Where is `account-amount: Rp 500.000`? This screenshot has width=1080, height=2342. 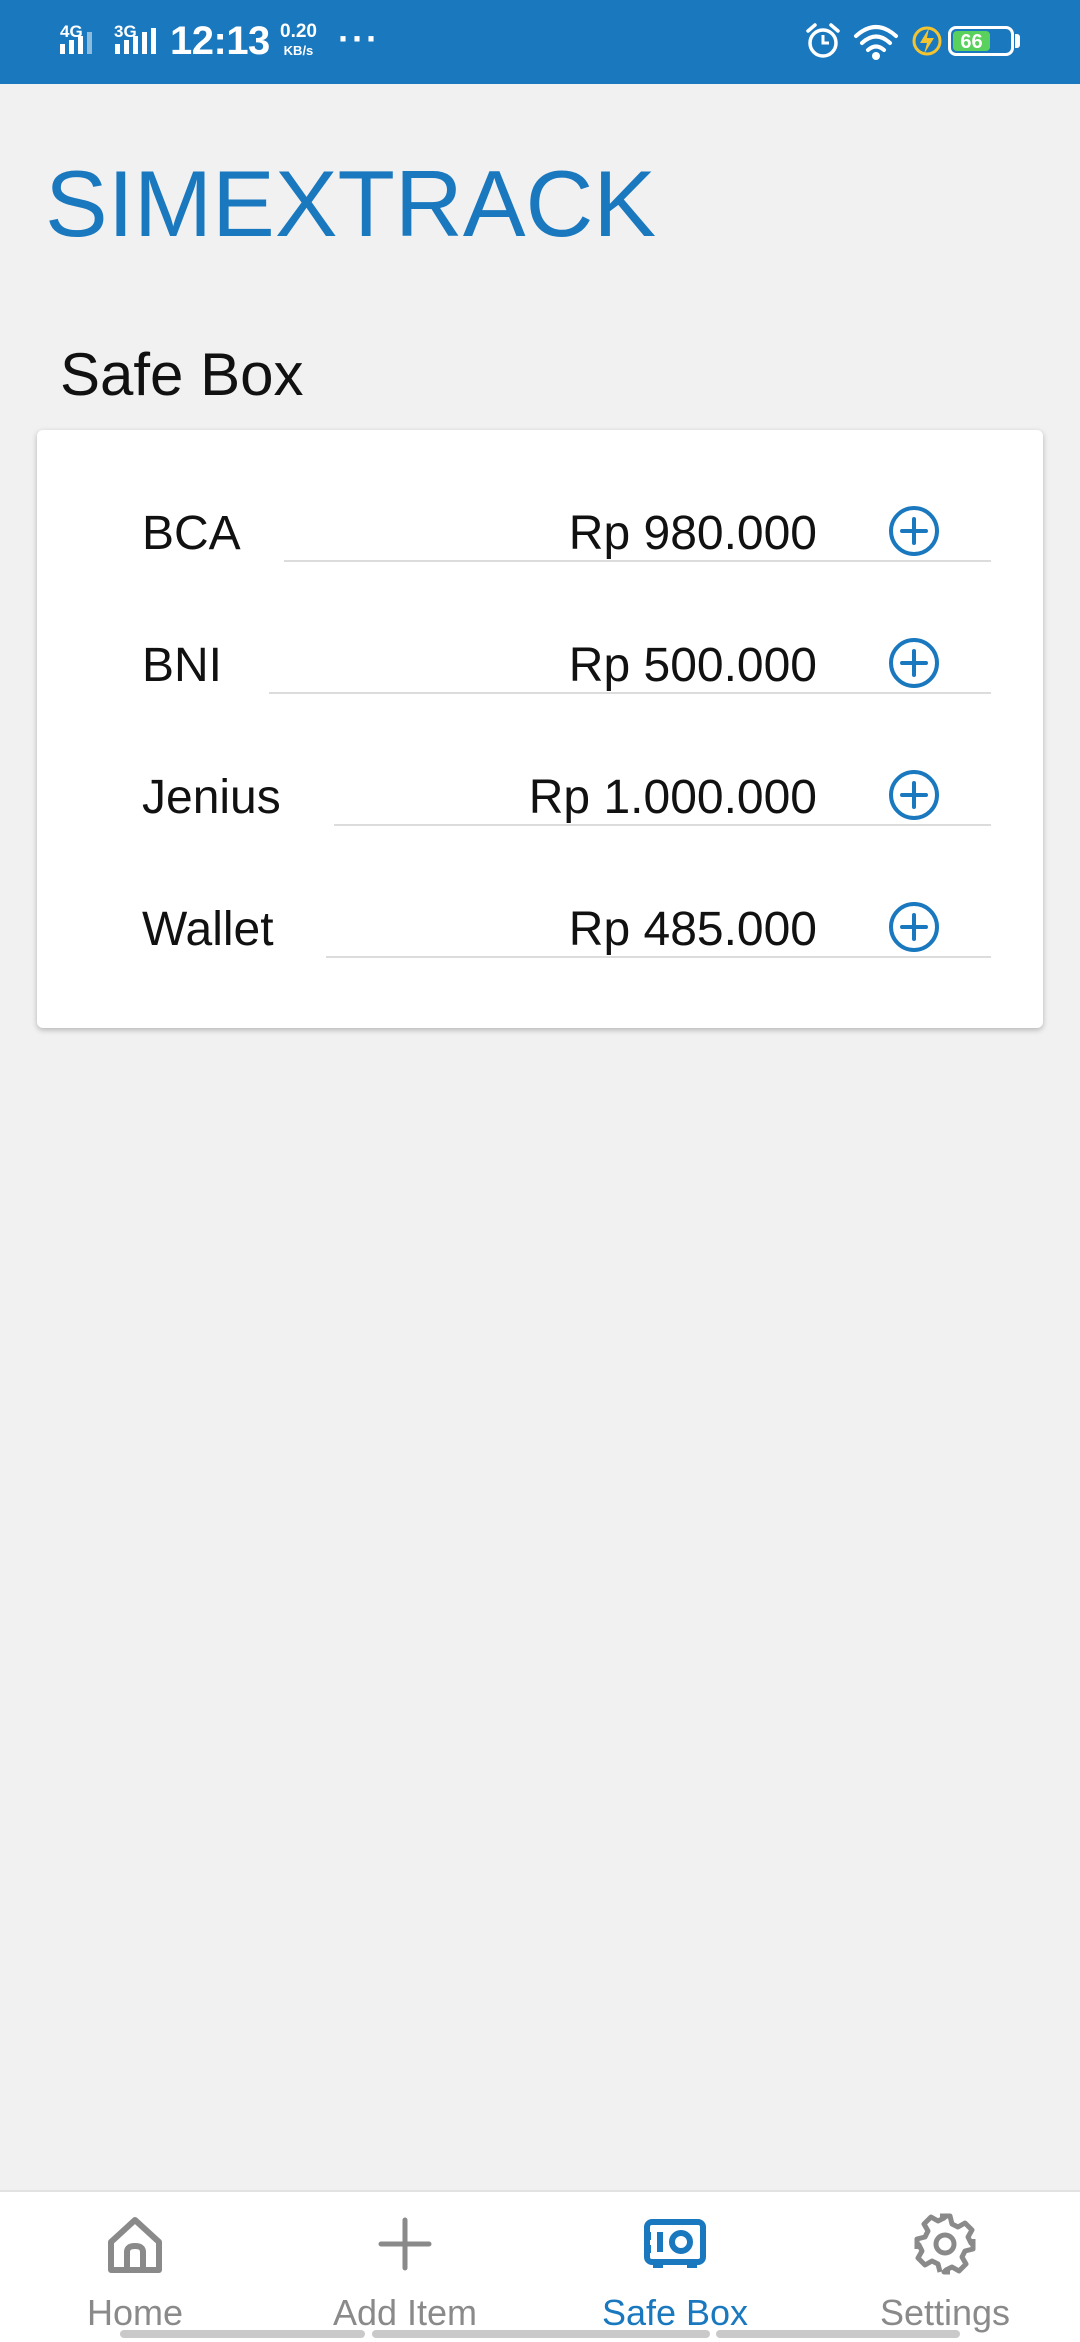 account-amount: Rp 500.000 is located at coordinates (692, 665).